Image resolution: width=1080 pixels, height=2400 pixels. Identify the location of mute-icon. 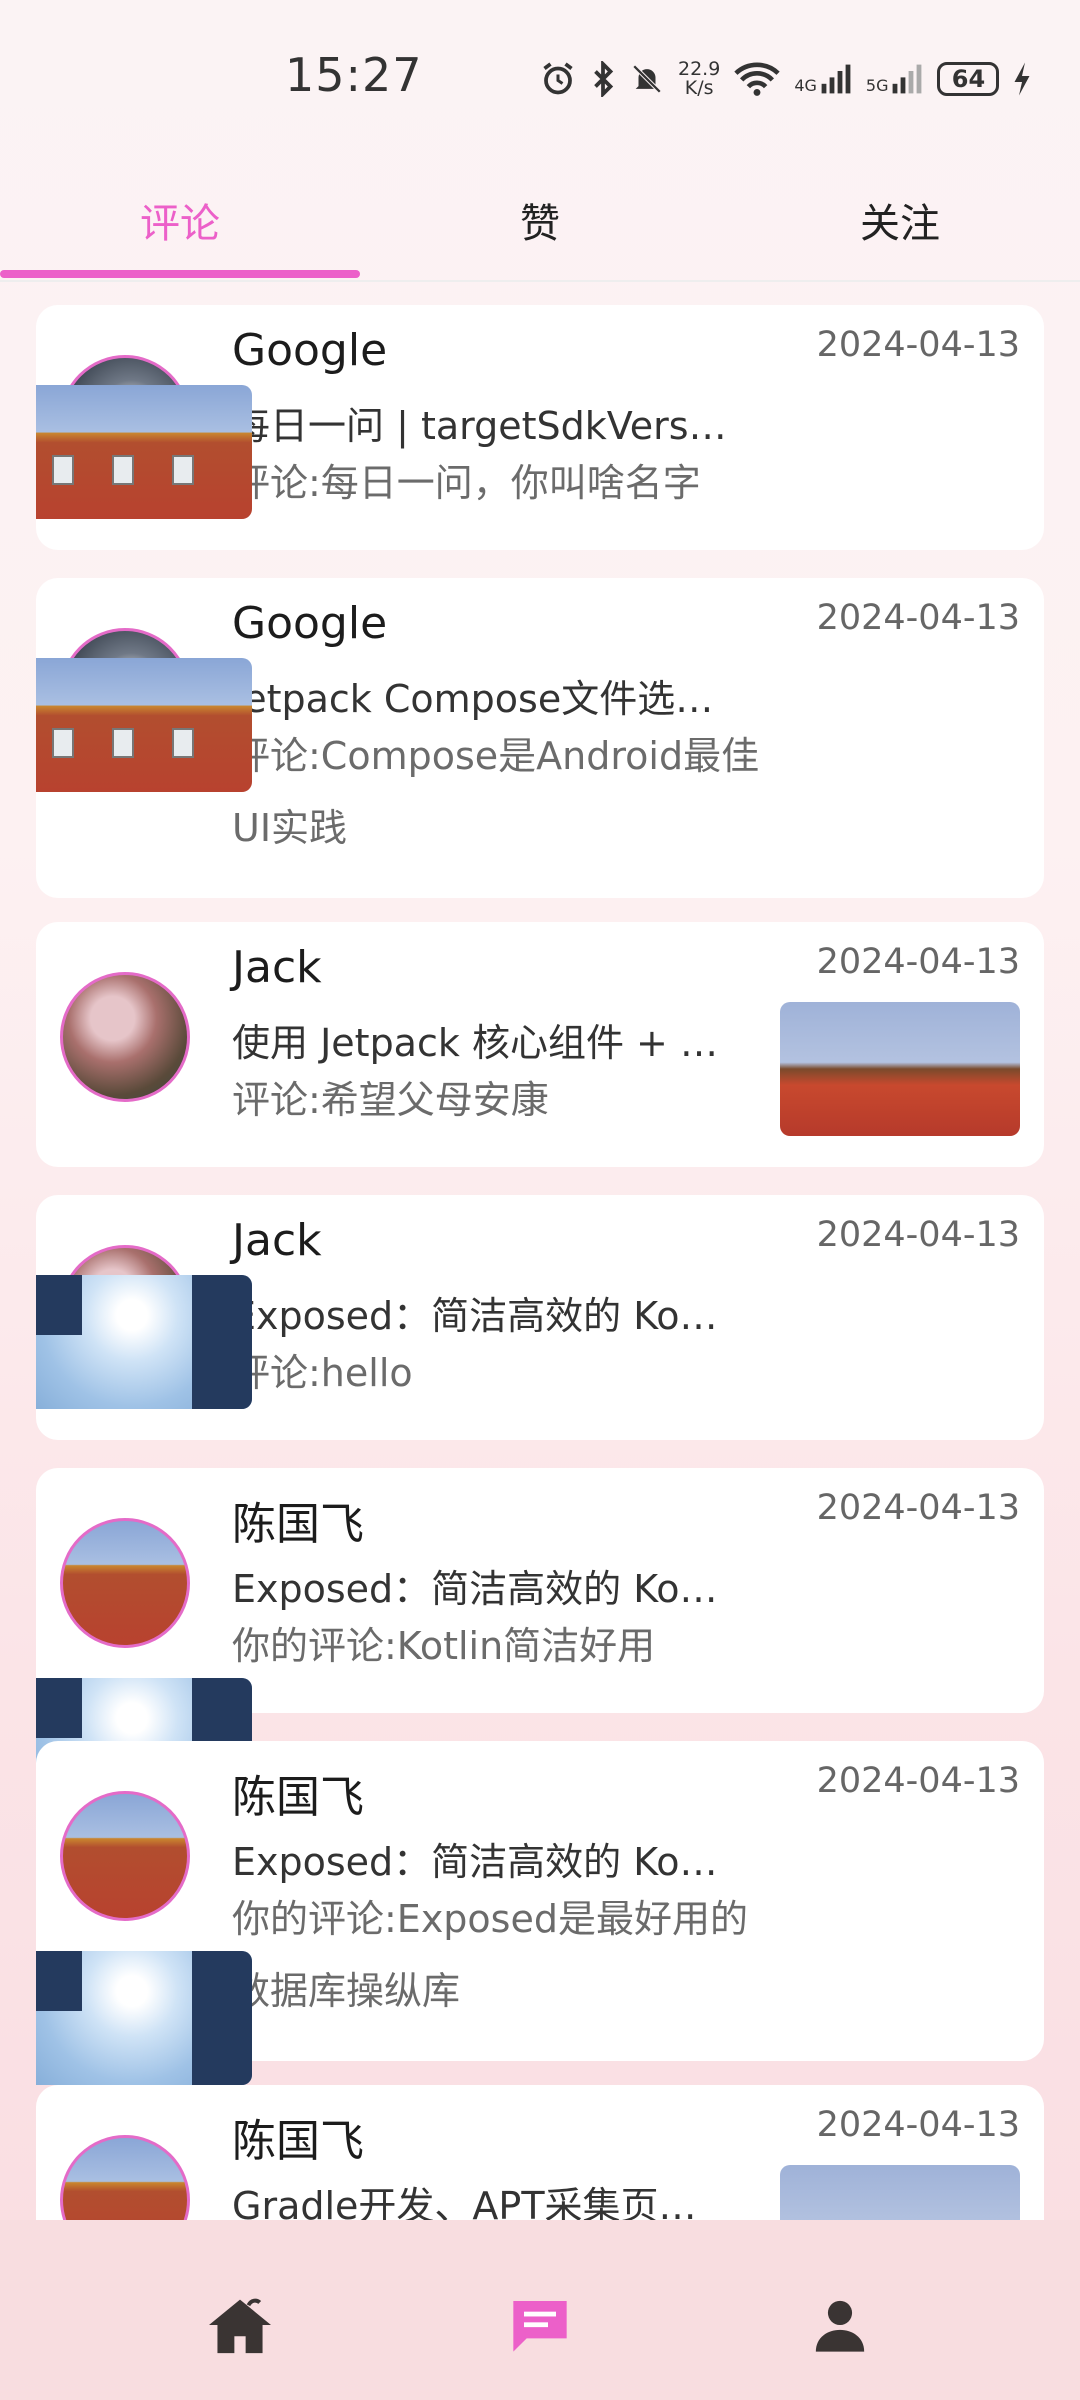
(647, 79).